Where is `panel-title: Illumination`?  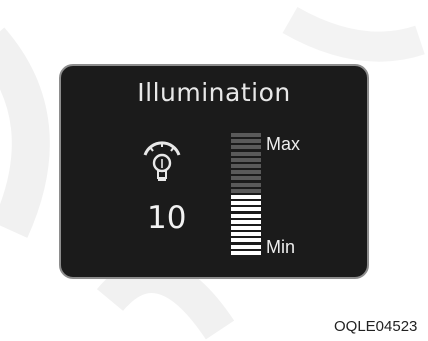 panel-title: Illumination is located at coordinates (214, 92).